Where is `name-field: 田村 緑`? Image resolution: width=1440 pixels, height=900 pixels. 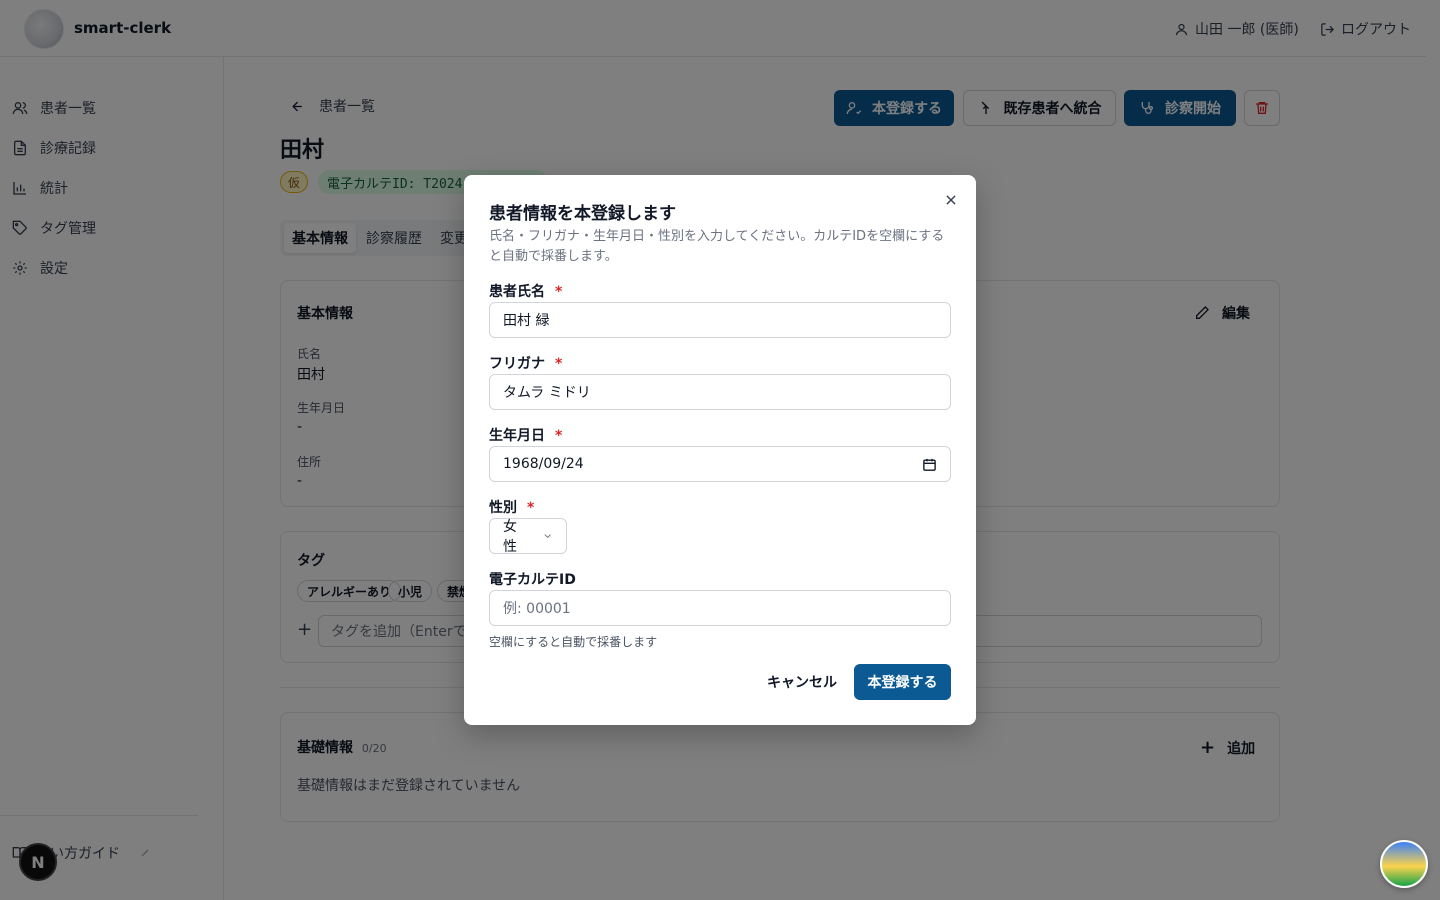
name-field: 田村 緑 is located at coordinates (720, 320).